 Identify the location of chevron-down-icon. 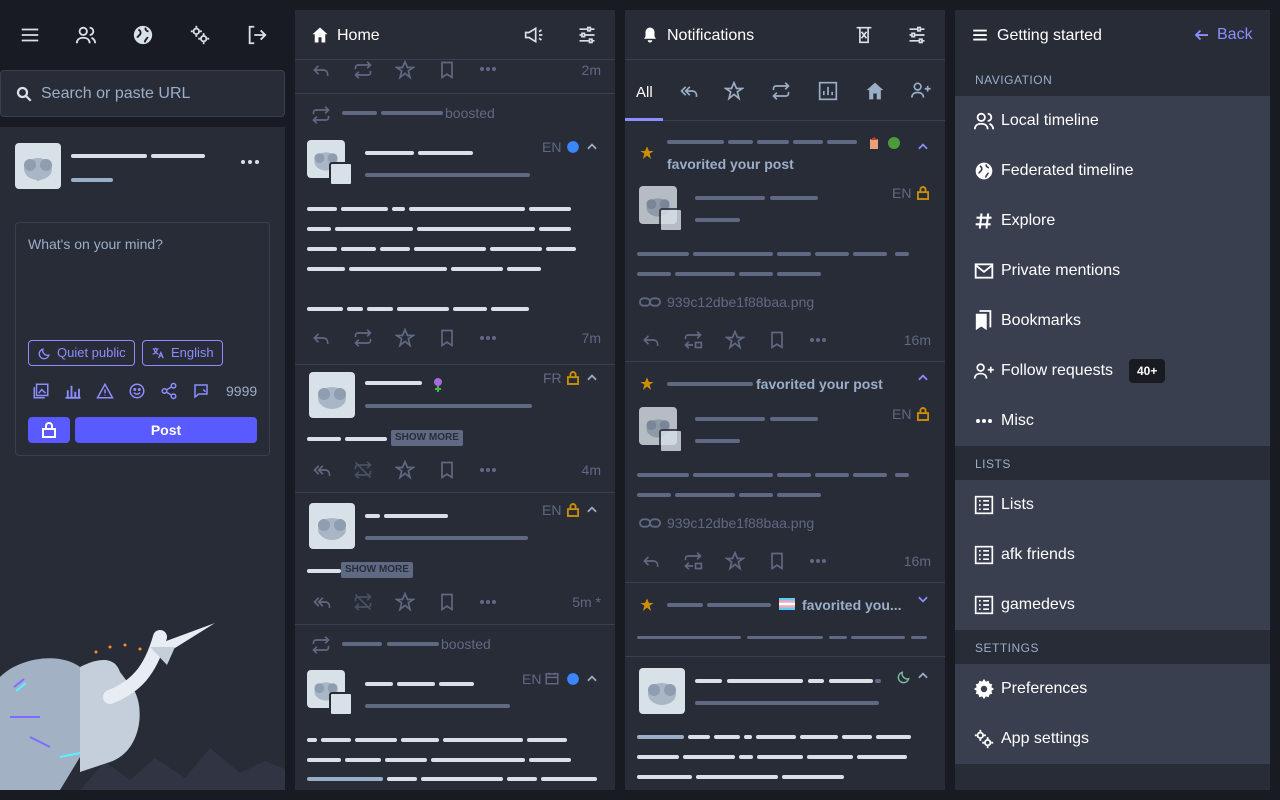
(923, 599).